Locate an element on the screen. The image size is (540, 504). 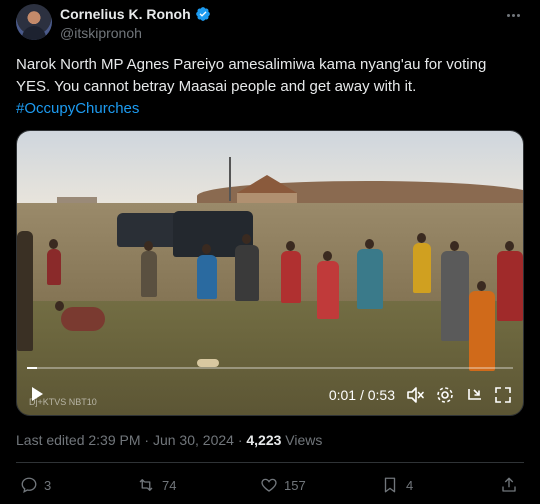
settings-gear-icon is located at coordinates (445, 395).